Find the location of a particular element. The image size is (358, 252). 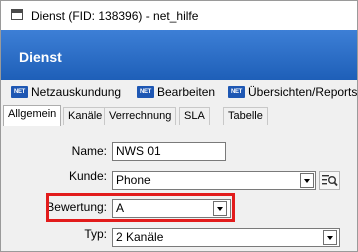

title-bar: Dienst (FID: 138396) - net_hilfe is located at coordinates (179, 15).